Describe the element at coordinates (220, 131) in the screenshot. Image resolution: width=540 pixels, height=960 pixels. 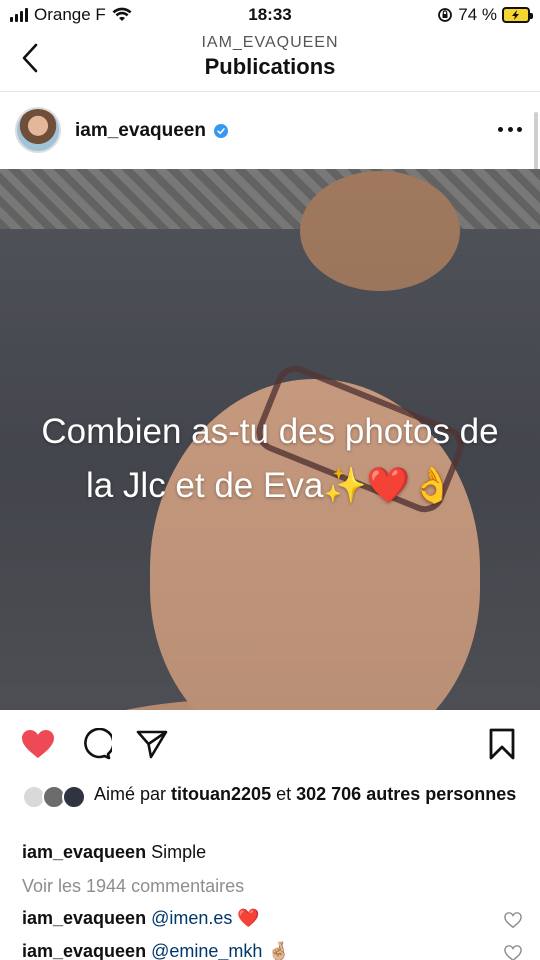
I see `verified-badge-icon` at that location.